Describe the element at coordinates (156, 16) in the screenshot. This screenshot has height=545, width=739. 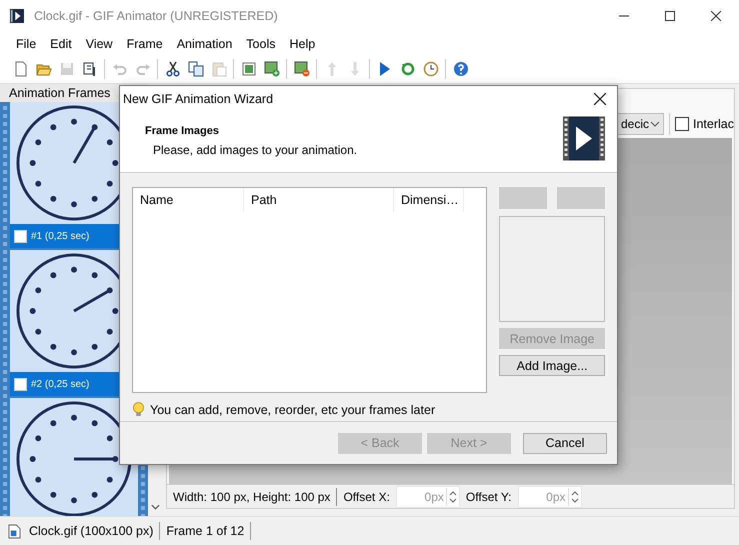
I see `window-title: Clock.gif - GIF Animator (UNREGISTERED)` at that location.